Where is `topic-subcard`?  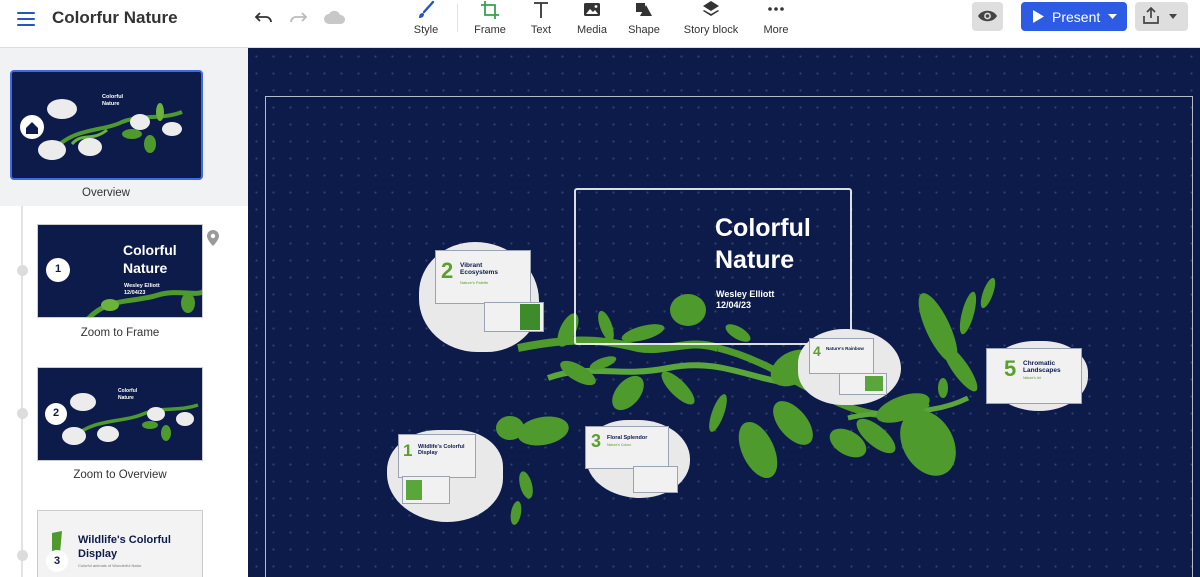
topic-subcard is located at coordinates (655, 479).